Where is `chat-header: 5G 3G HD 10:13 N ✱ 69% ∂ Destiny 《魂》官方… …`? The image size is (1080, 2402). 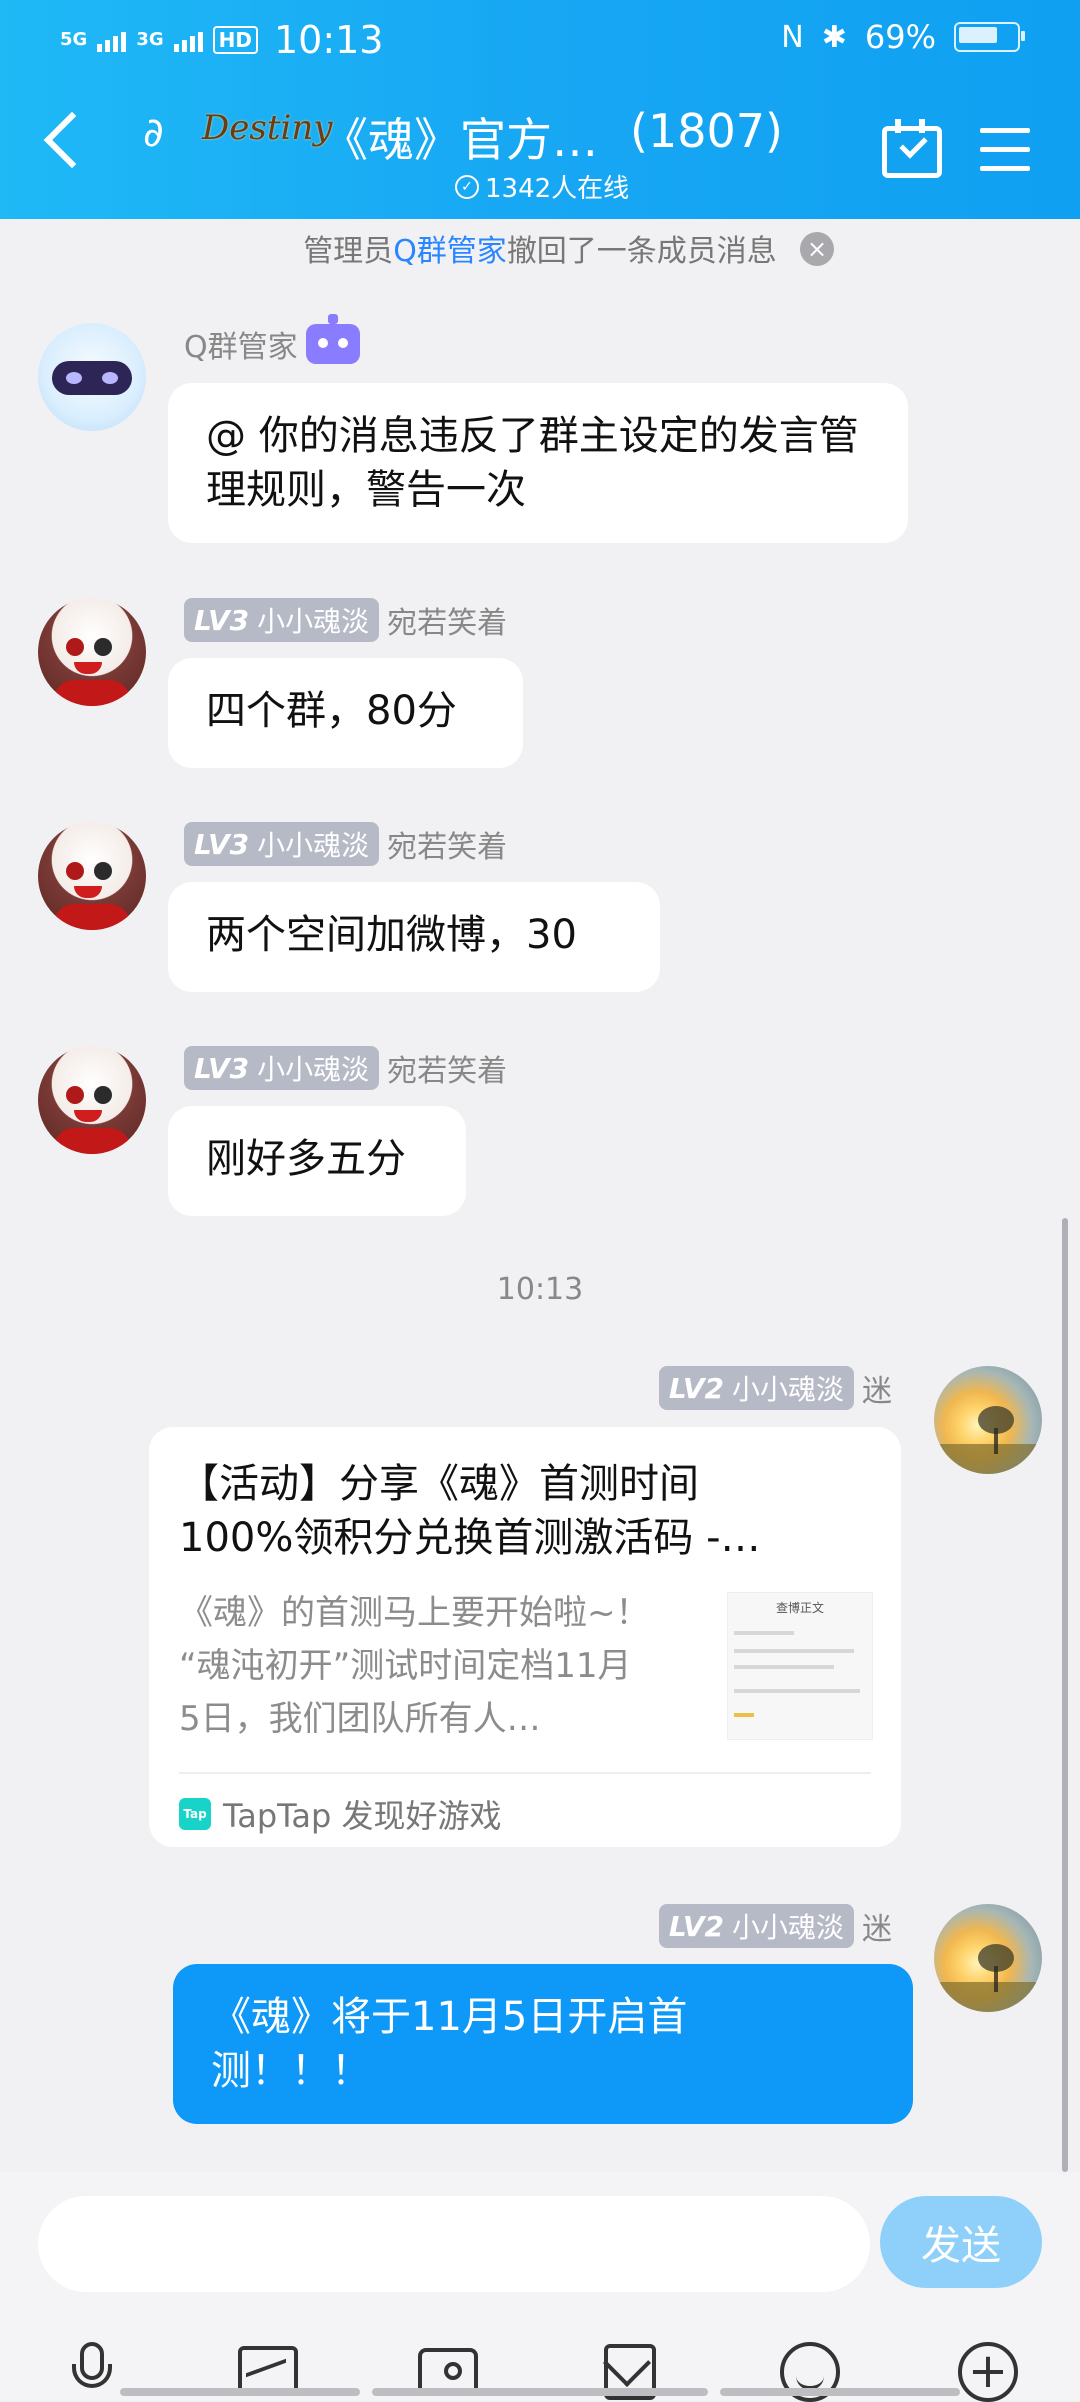 chat-header: 5G 3G HD 10:13 N ✱ 69% ∂ Destiny 《魂》官方… … is located at coordinates (540, 109).